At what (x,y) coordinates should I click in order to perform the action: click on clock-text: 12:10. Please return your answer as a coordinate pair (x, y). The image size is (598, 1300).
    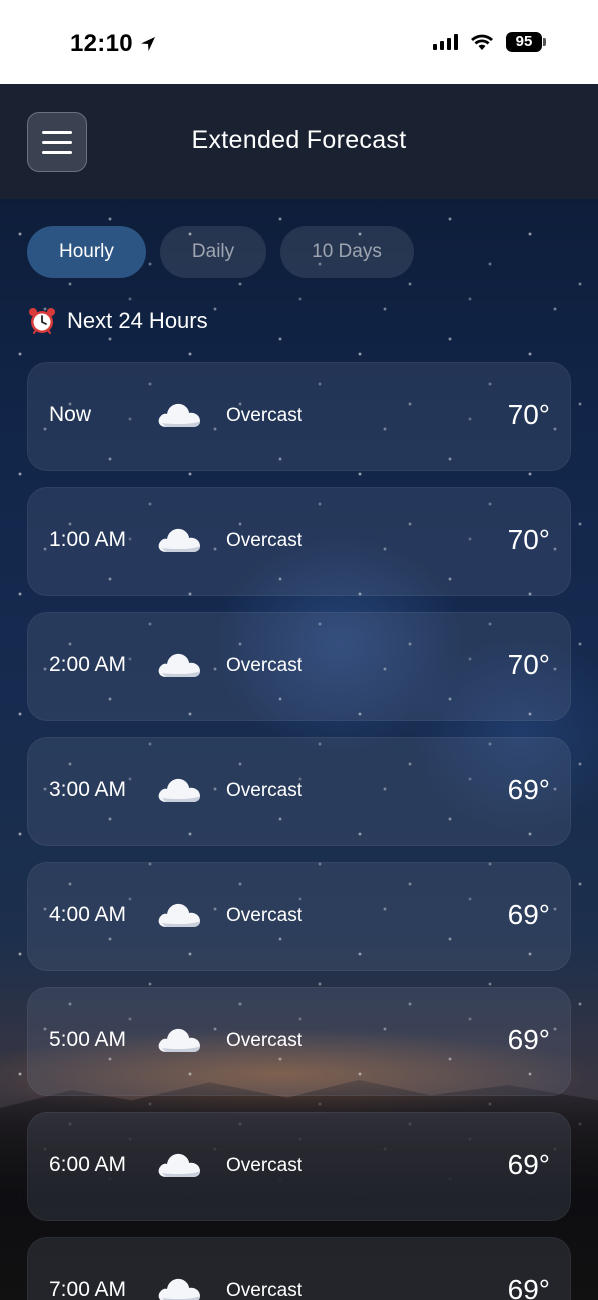
    Looking at the image, I should click on (101, 43).